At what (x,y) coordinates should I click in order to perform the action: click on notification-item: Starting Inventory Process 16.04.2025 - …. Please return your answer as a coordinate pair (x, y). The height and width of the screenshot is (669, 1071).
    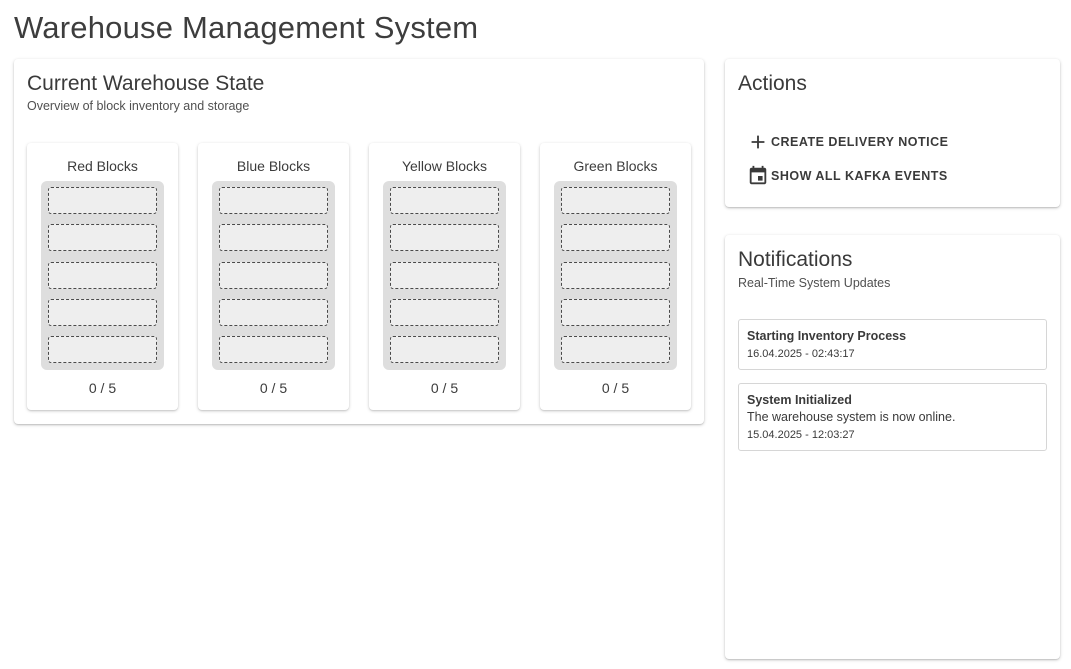
    Looking at the image, I should click on (892, 344).